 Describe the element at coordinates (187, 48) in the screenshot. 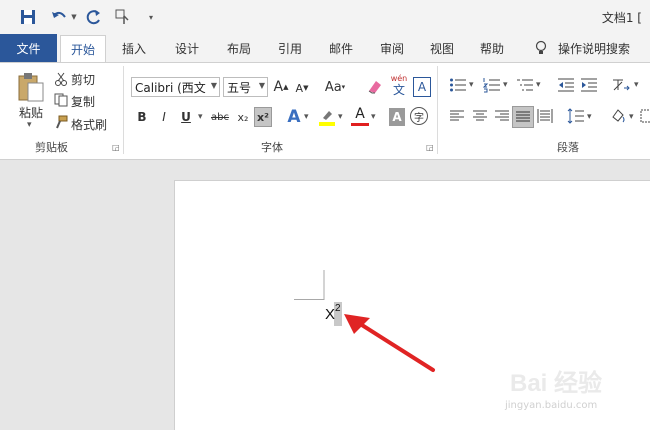

I see `tab-design: 设计` at that location.